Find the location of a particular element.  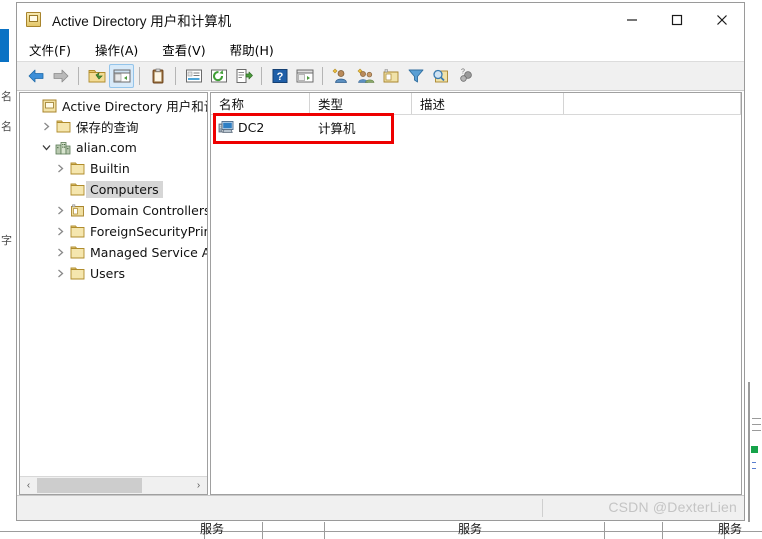

show-console-tree-icon is located at coordinates (304, 76).